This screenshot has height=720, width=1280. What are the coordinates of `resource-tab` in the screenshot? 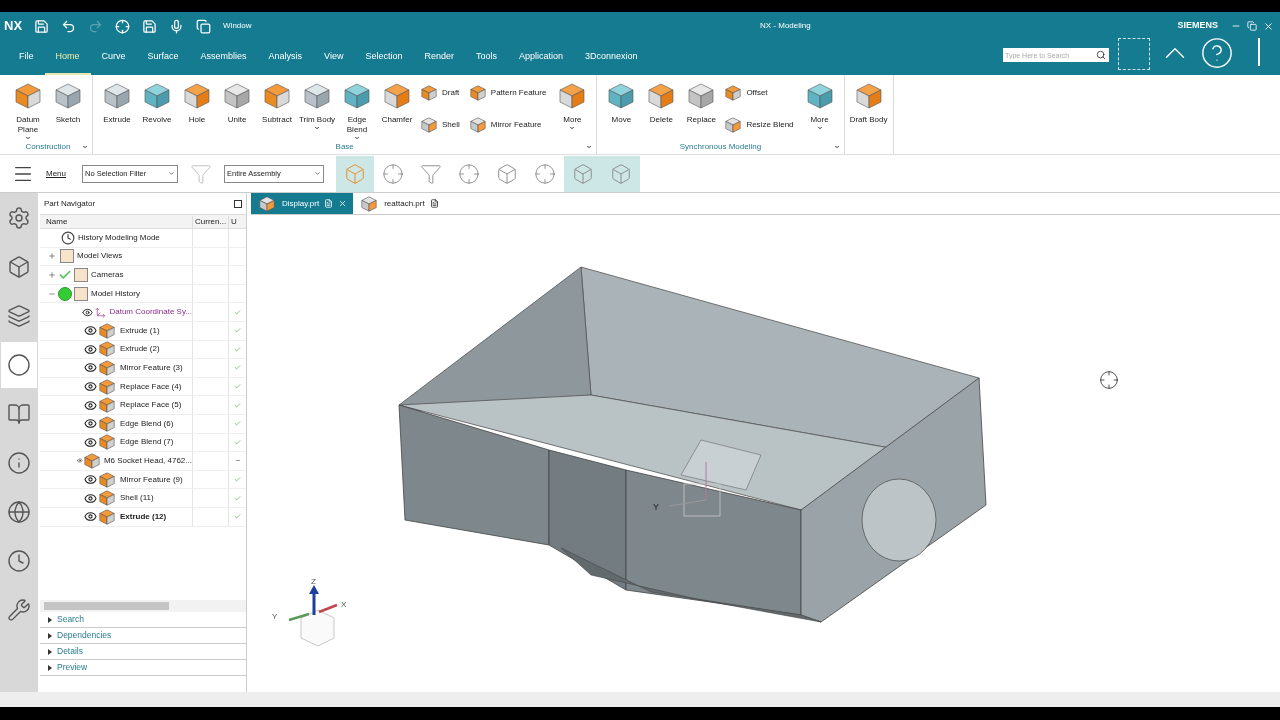 It's located at (19, 365).